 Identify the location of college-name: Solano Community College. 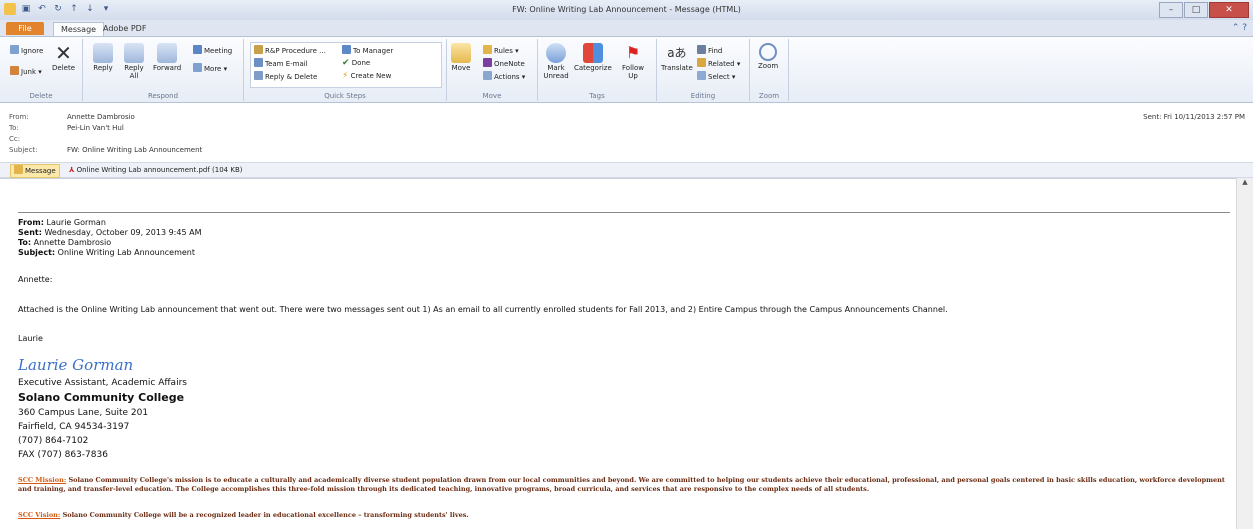
(101, 397).